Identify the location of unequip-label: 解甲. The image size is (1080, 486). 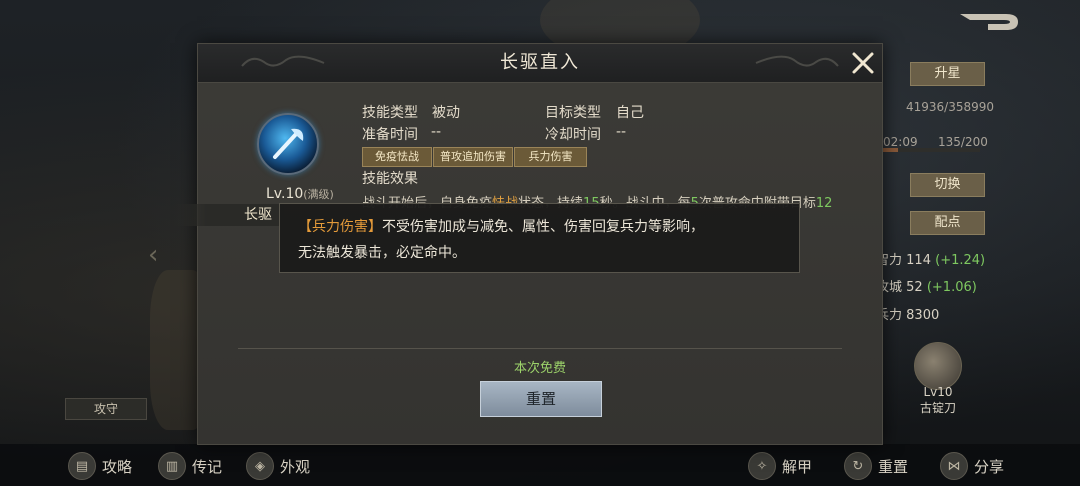
(797, 466).